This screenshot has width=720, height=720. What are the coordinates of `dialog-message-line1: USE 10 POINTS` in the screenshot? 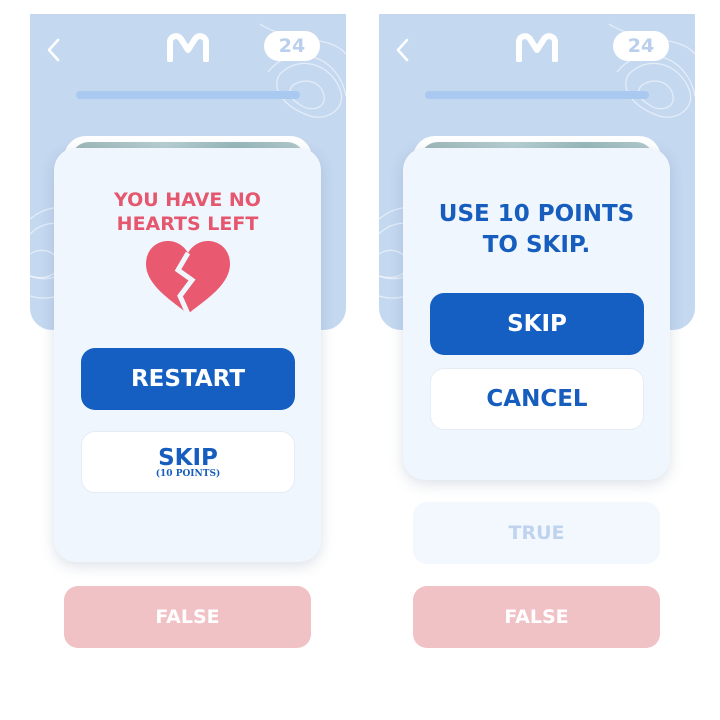 It's located at (536, 214).